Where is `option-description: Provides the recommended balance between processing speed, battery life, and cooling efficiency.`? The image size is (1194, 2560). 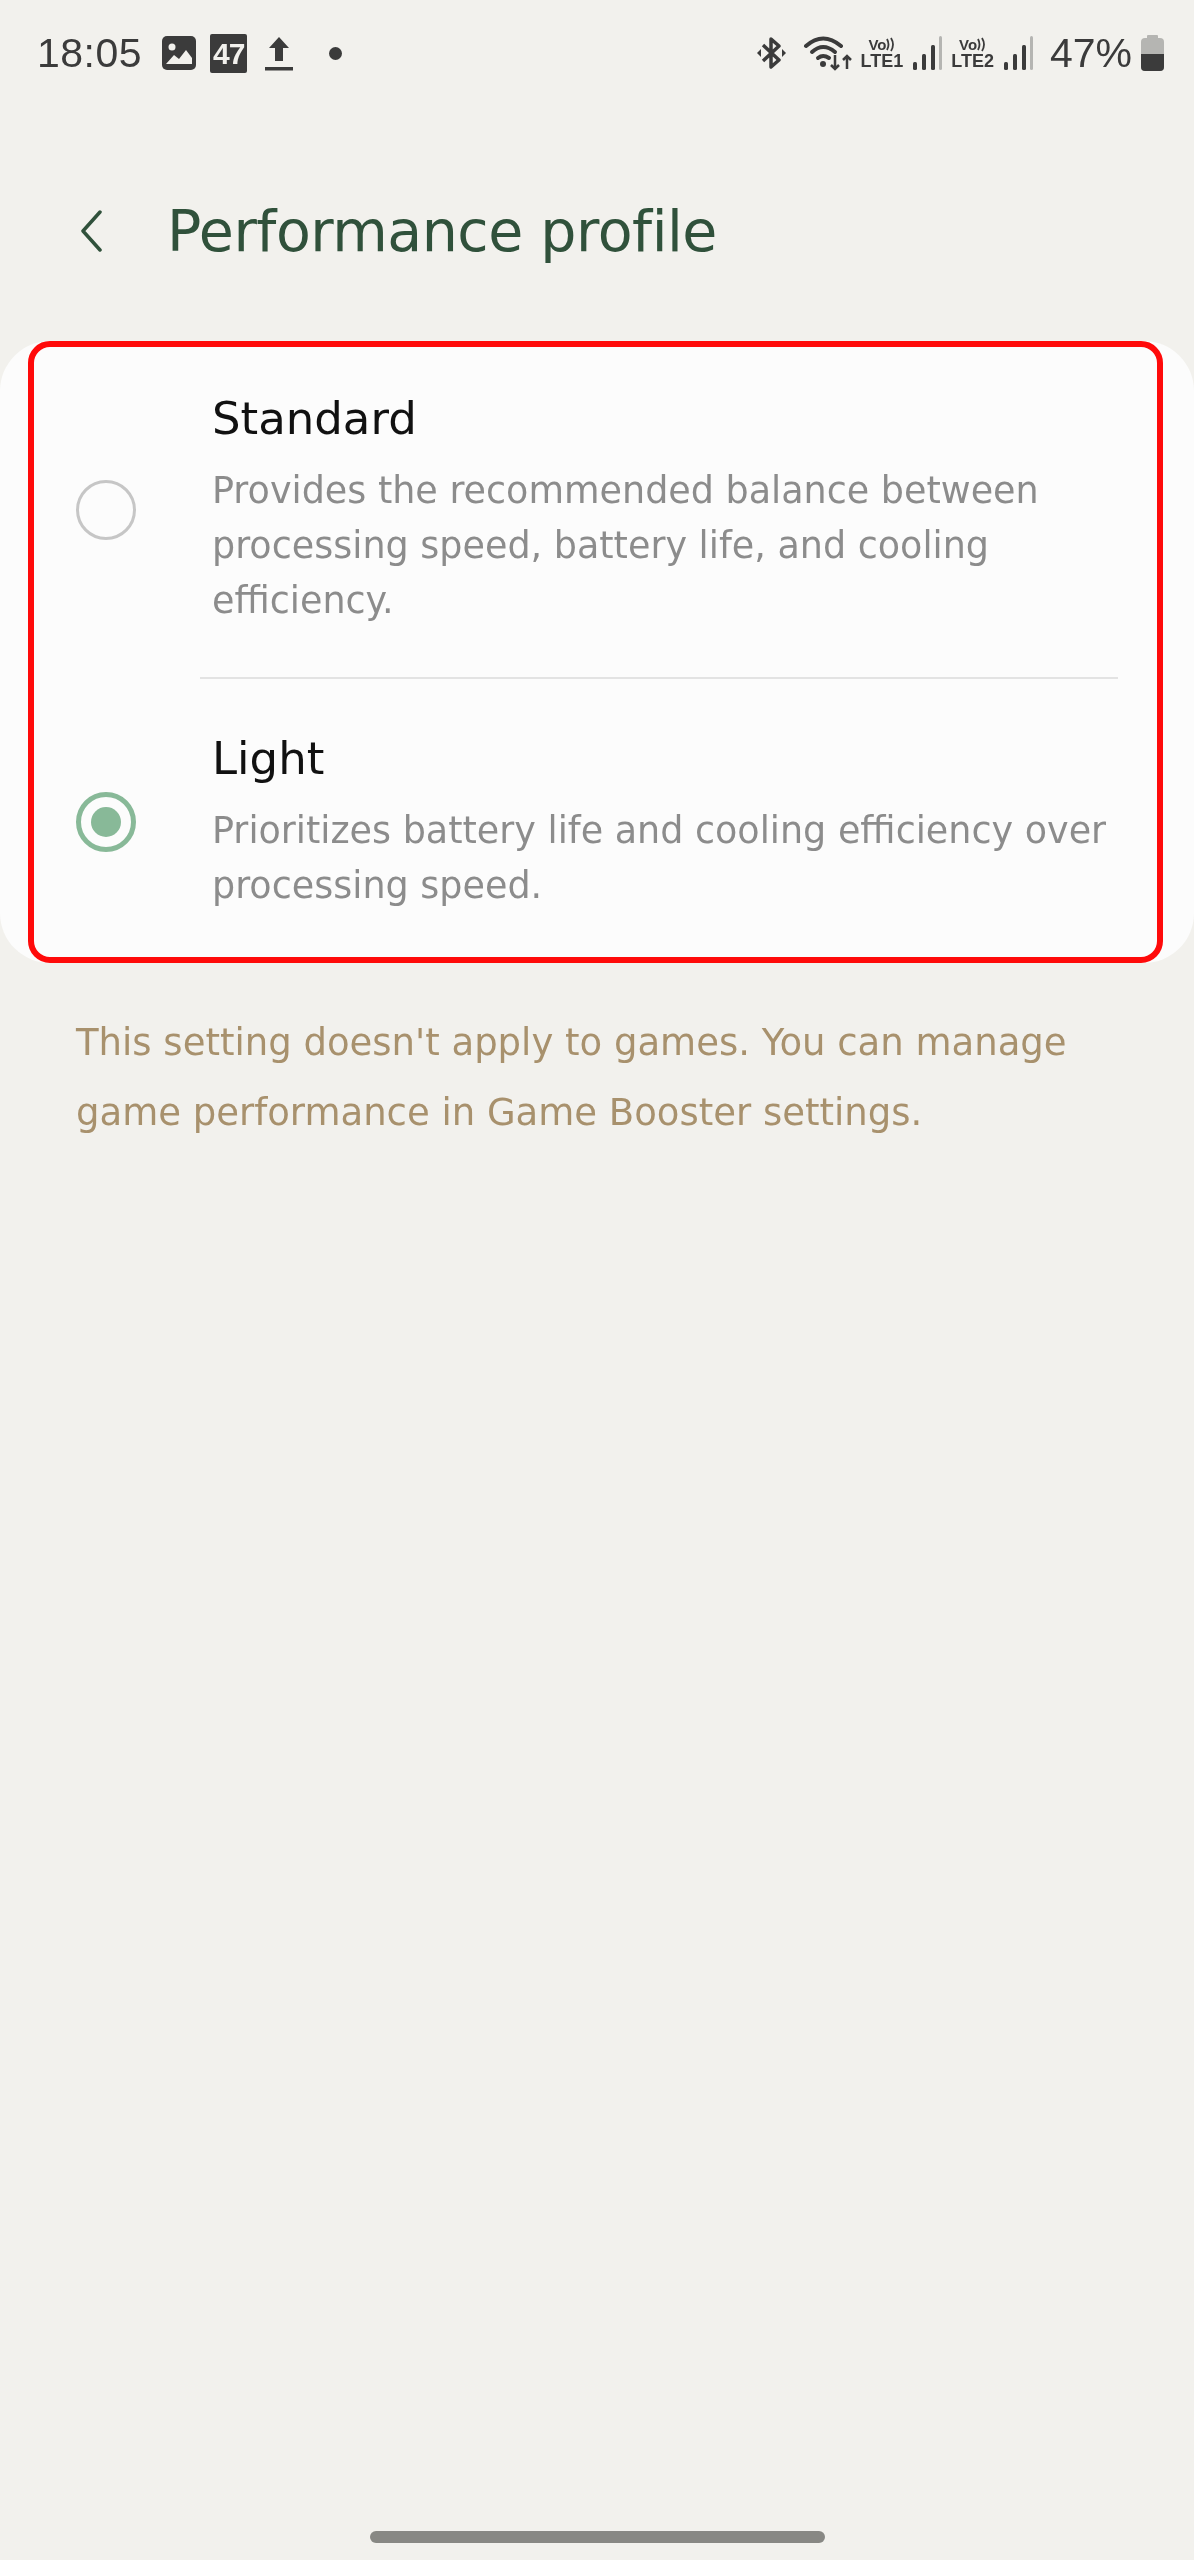 option-description: Provides the recommended balance between processing speed, battery life, and cooling efficiency. is located at coordinates (626, 546).